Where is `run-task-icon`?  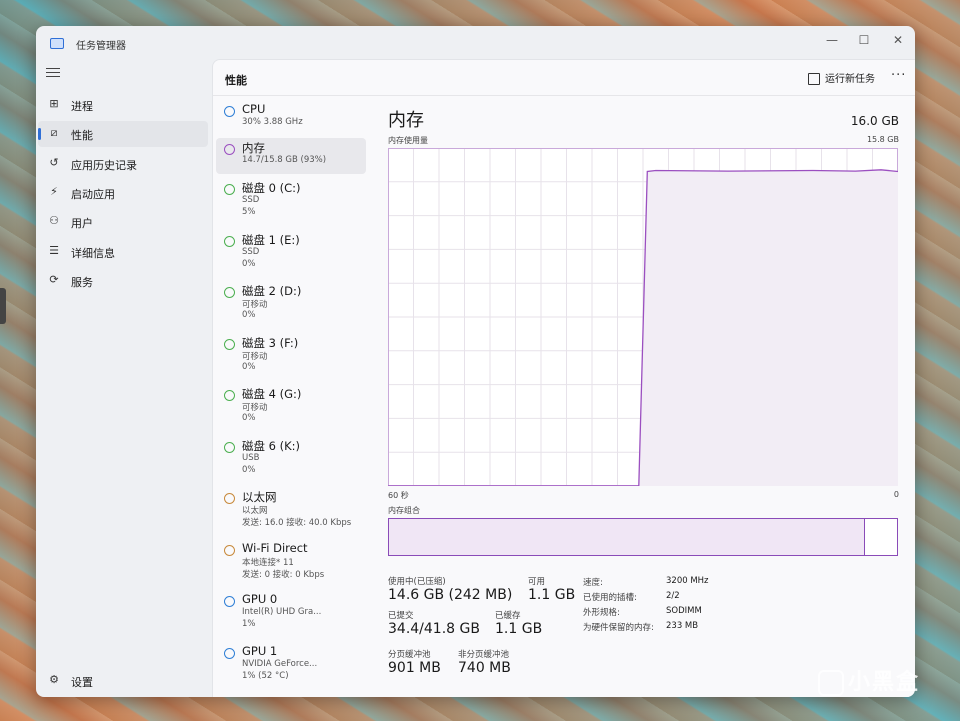
run-task-icon is located at coordinates (814, 79).